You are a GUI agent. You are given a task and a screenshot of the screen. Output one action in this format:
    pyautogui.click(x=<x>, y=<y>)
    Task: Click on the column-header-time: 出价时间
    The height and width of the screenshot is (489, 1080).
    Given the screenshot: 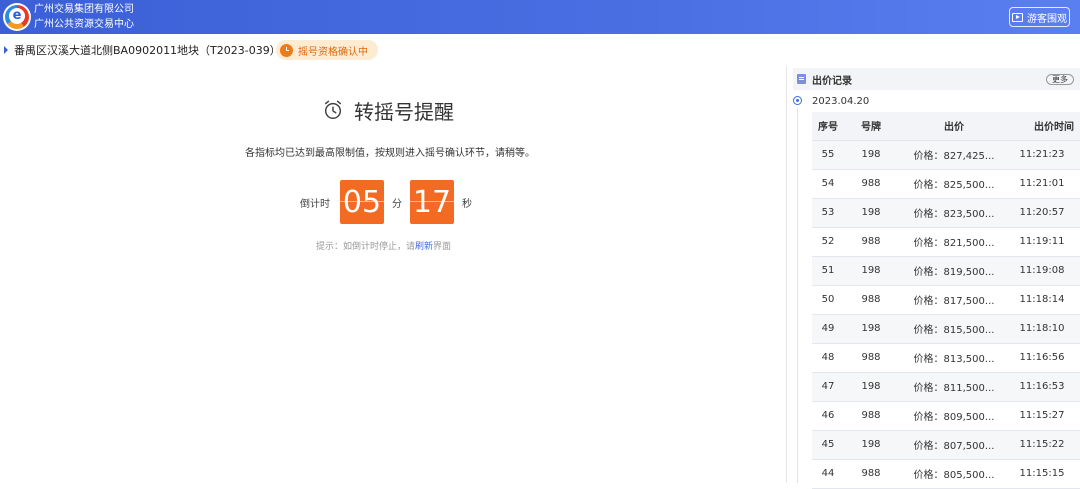 What is the action you would take?
    pyautogui.click(x=1045, y=126)
    